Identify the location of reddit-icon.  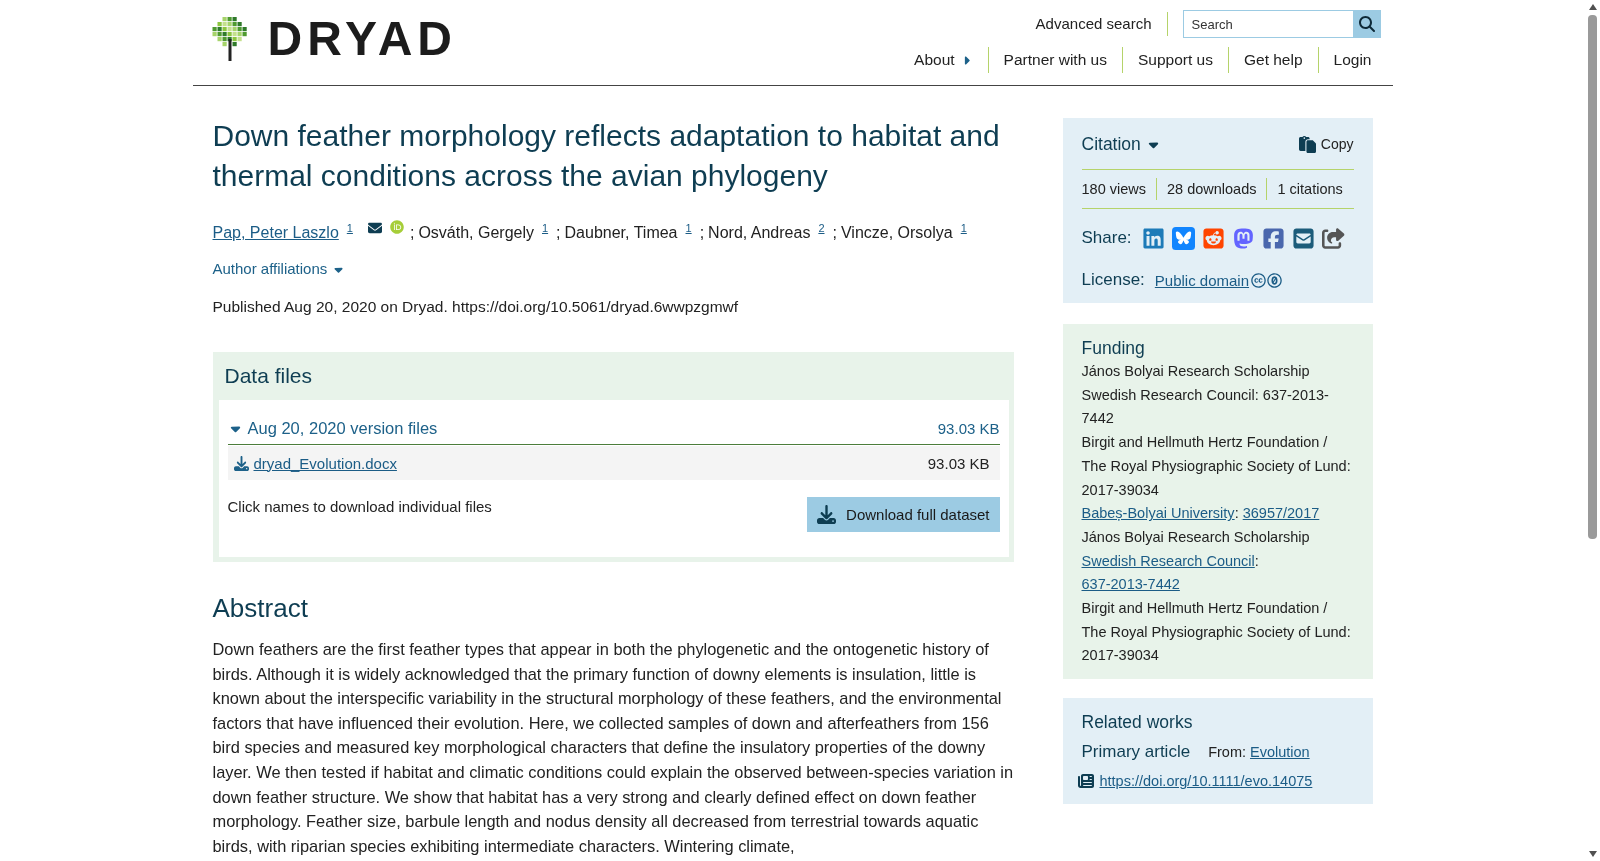
(1213, 238).